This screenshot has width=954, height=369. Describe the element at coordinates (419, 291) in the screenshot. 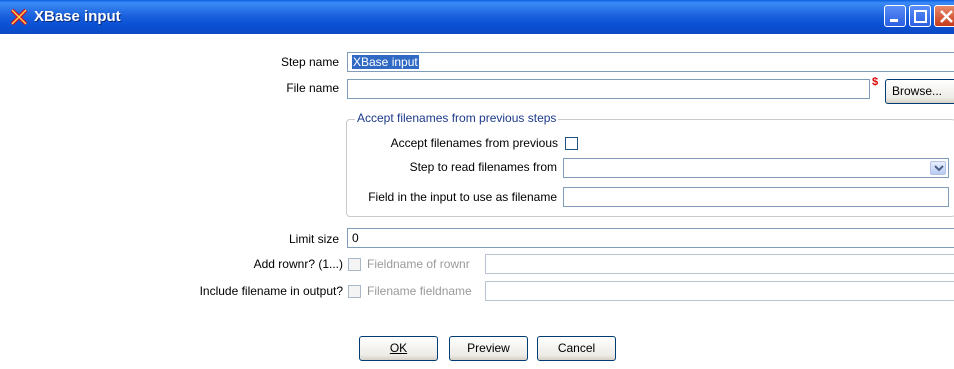

I see `filename-fieldname-label: Filename fieldname` at that location.